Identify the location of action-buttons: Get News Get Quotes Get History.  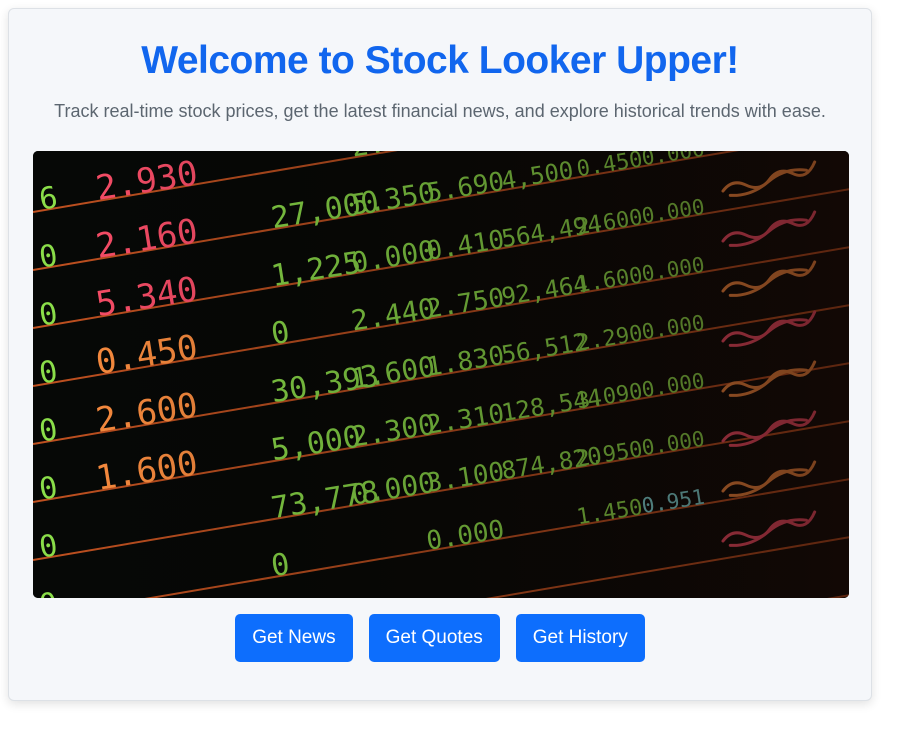
(440, 638).